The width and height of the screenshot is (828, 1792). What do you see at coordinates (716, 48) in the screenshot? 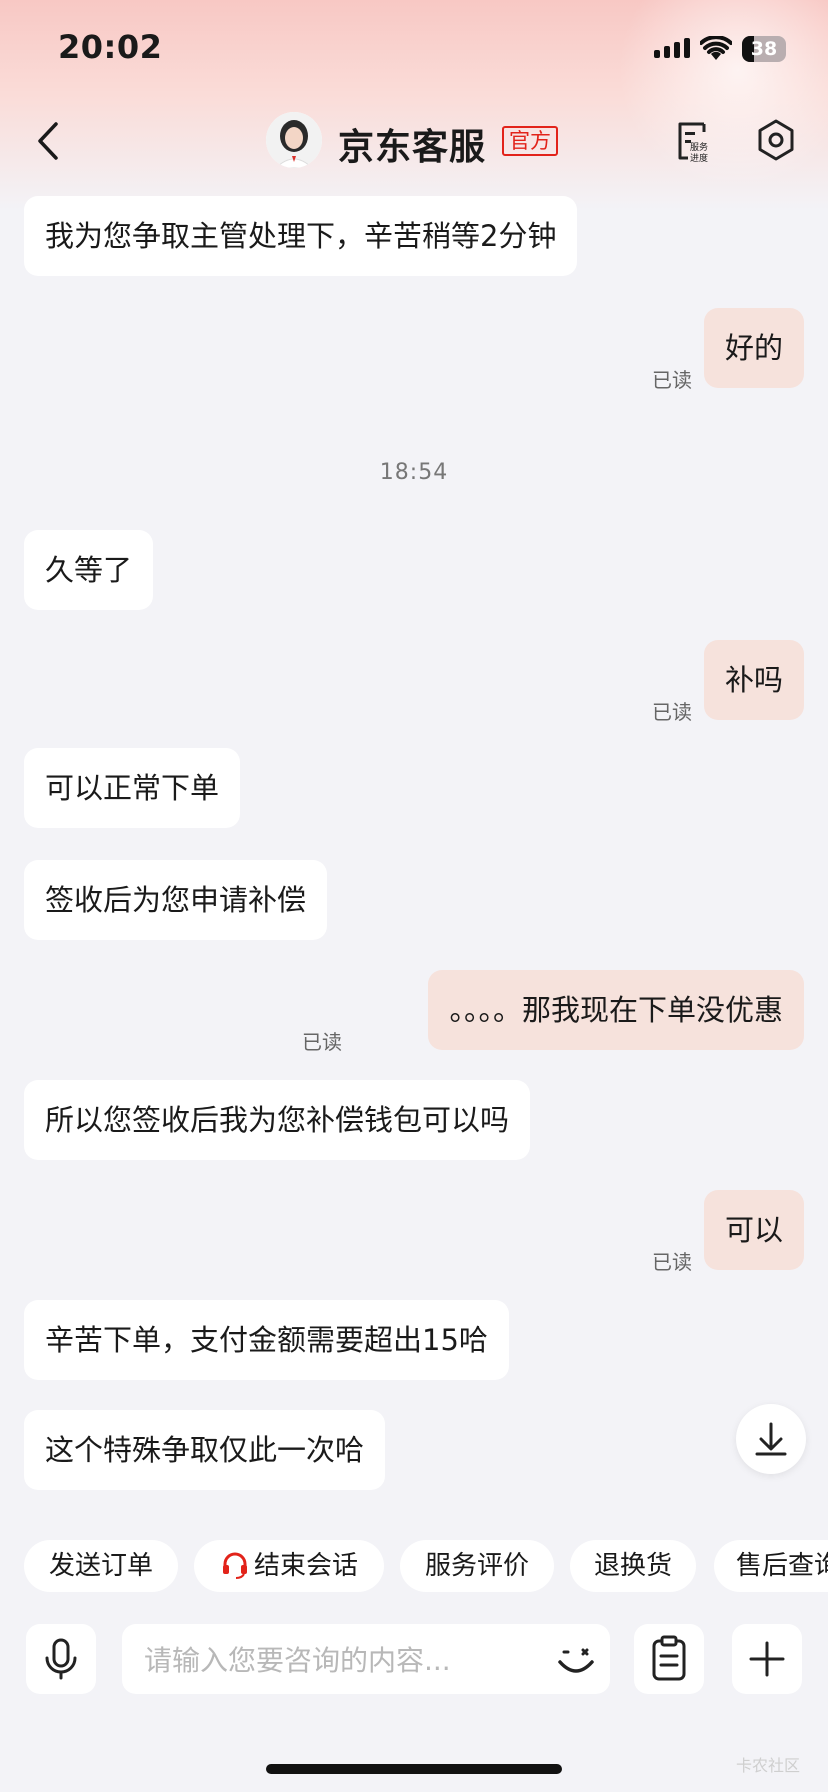
I see `wifi-icon` at bounding box center [716, 48].